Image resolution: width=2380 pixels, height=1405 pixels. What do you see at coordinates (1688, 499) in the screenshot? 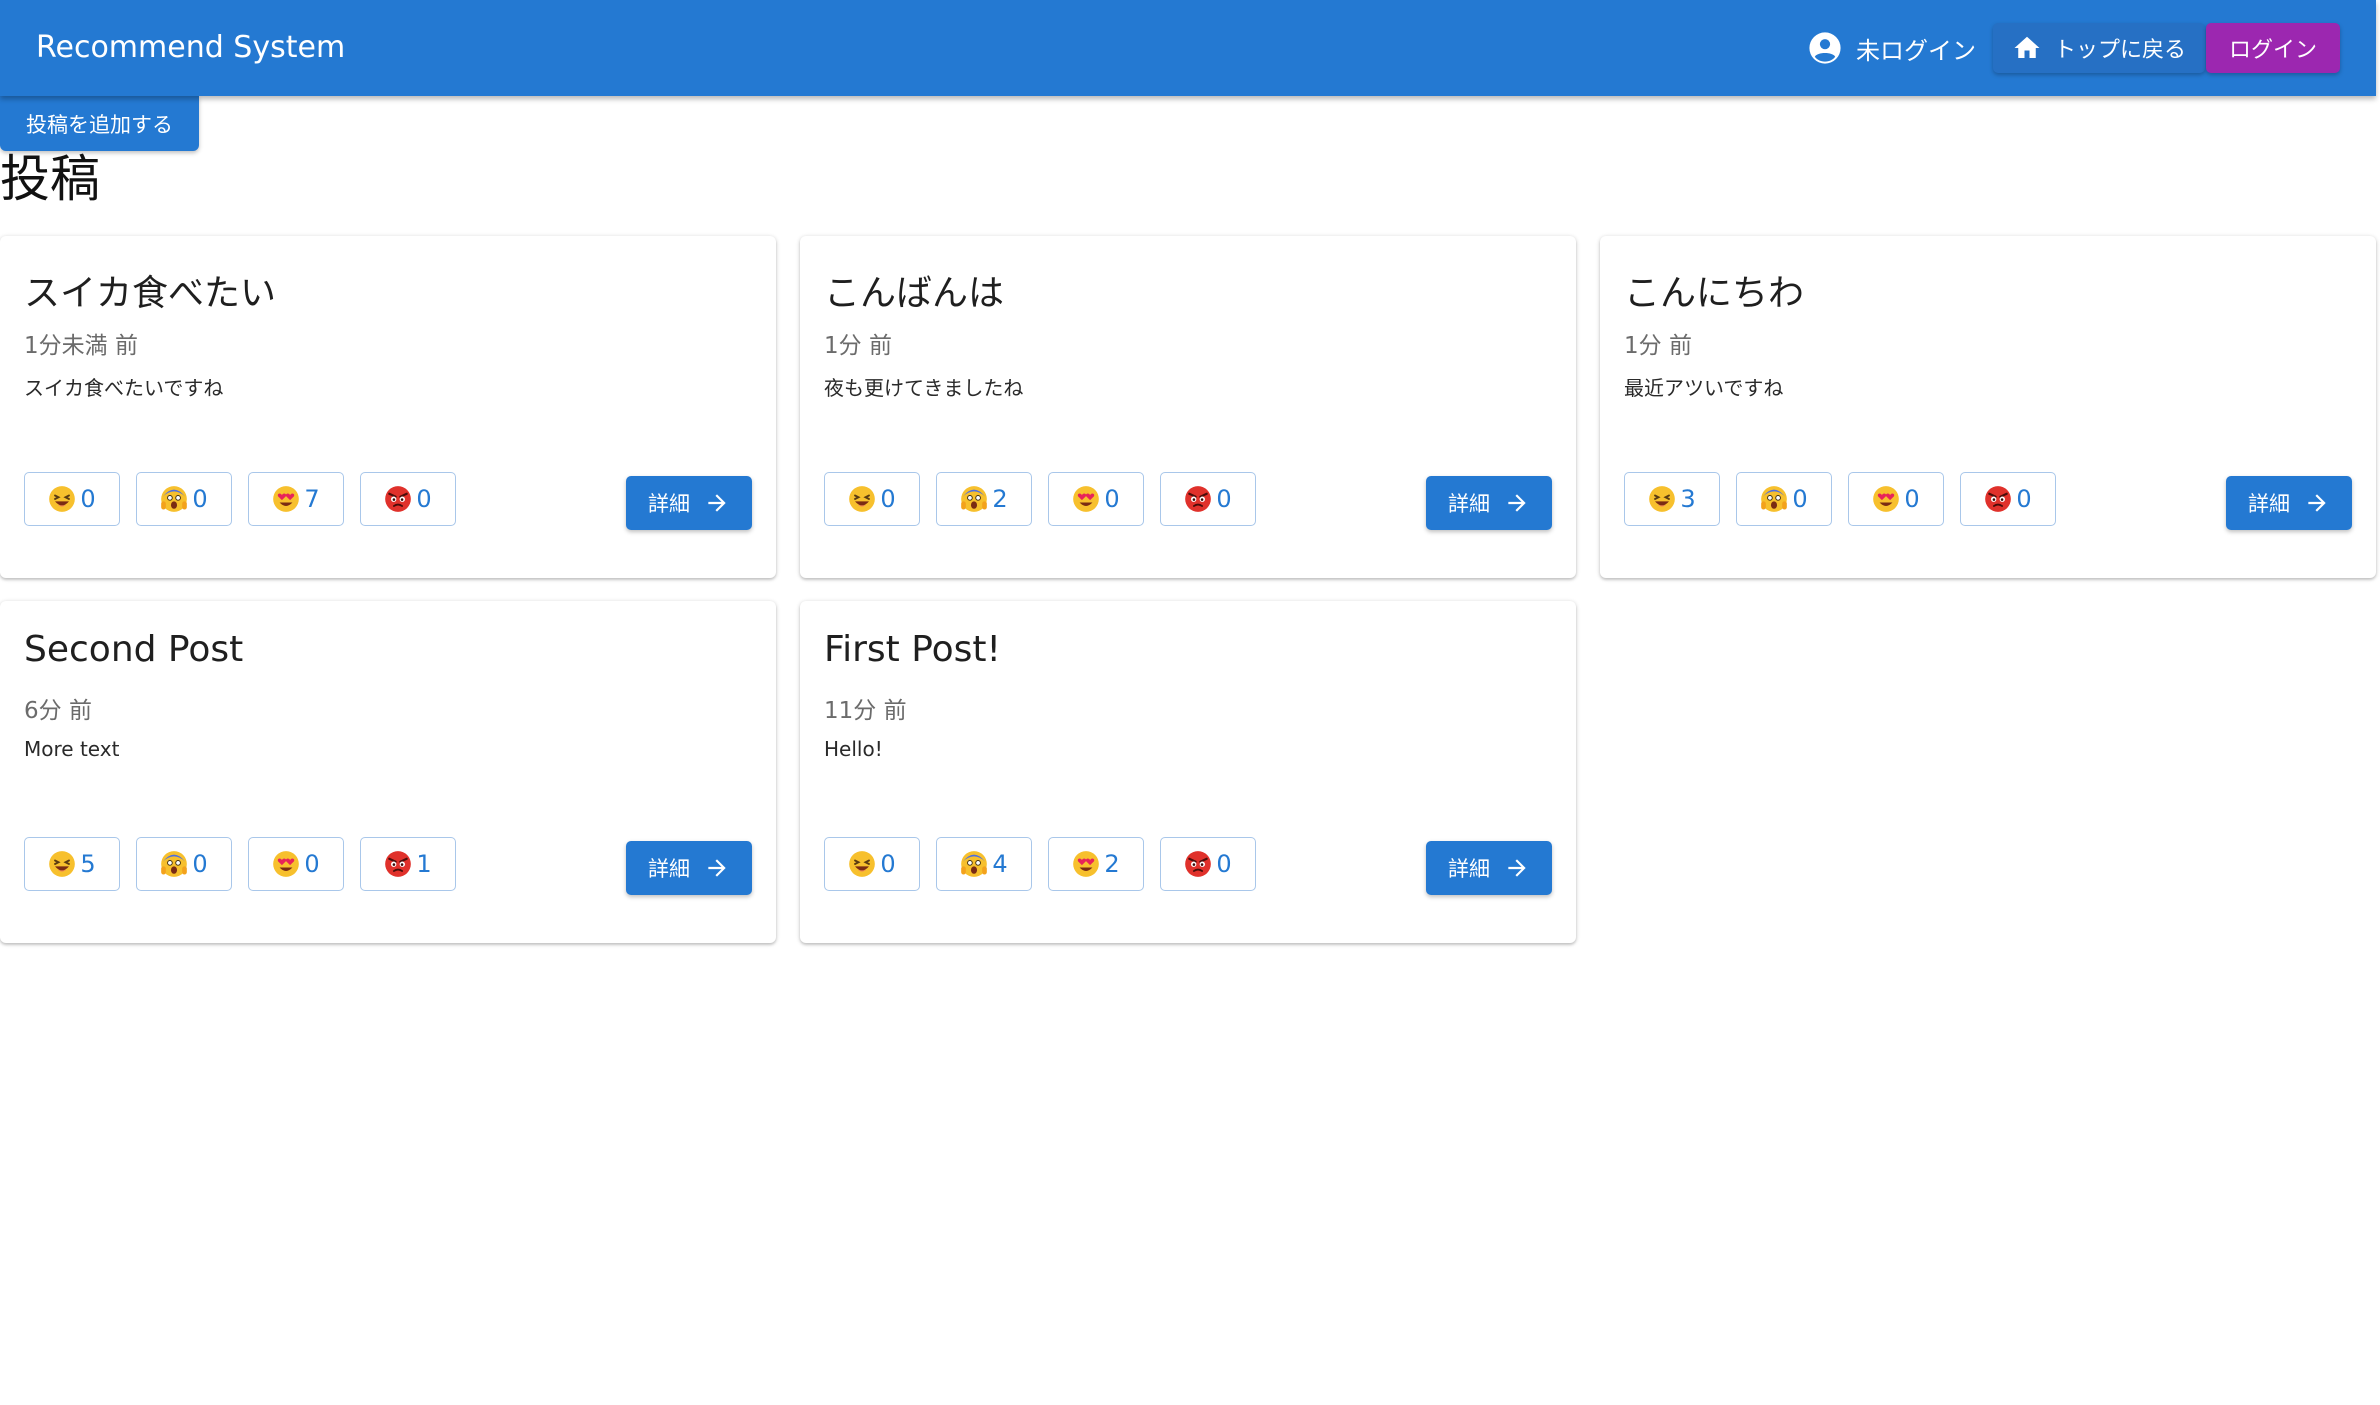
I see `reaction-laugh-count: 3` at bounding box center [1688, 499].